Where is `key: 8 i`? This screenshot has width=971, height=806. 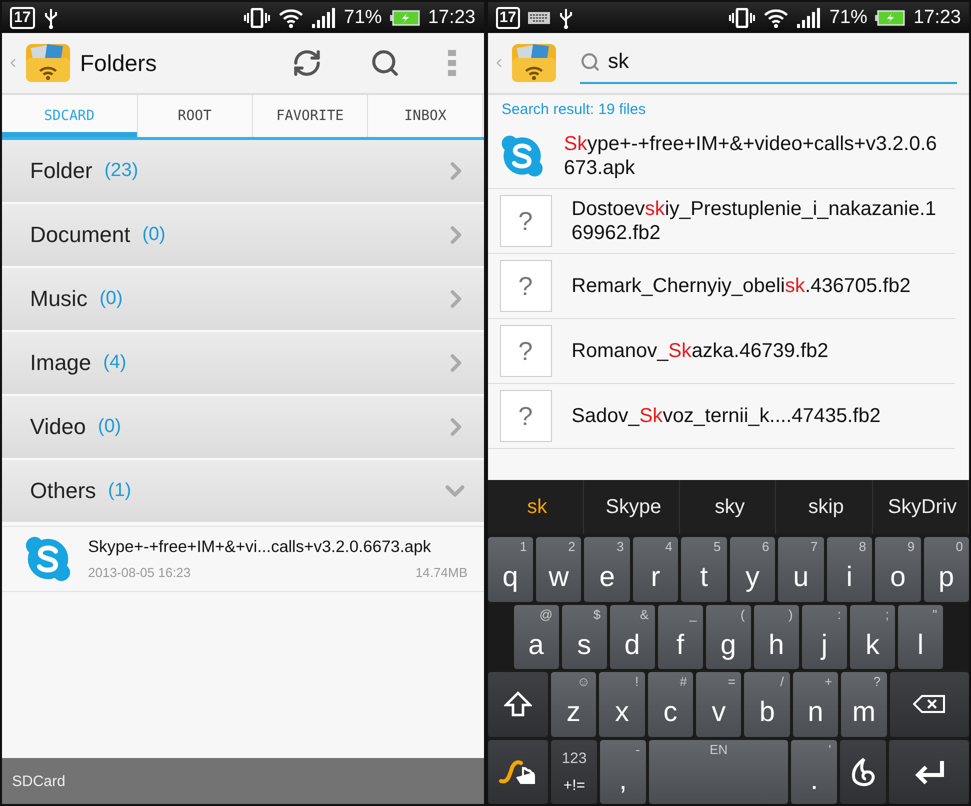 key: 8 i is located at coordinates (849, 569).